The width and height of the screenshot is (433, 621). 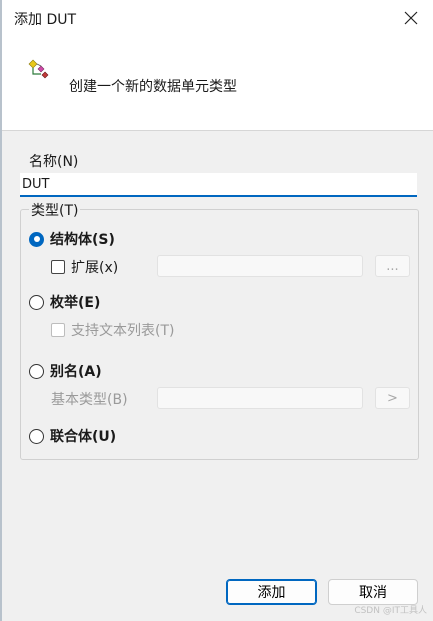 I want to click on radio-union-indicator, so click(x=36, y=436).